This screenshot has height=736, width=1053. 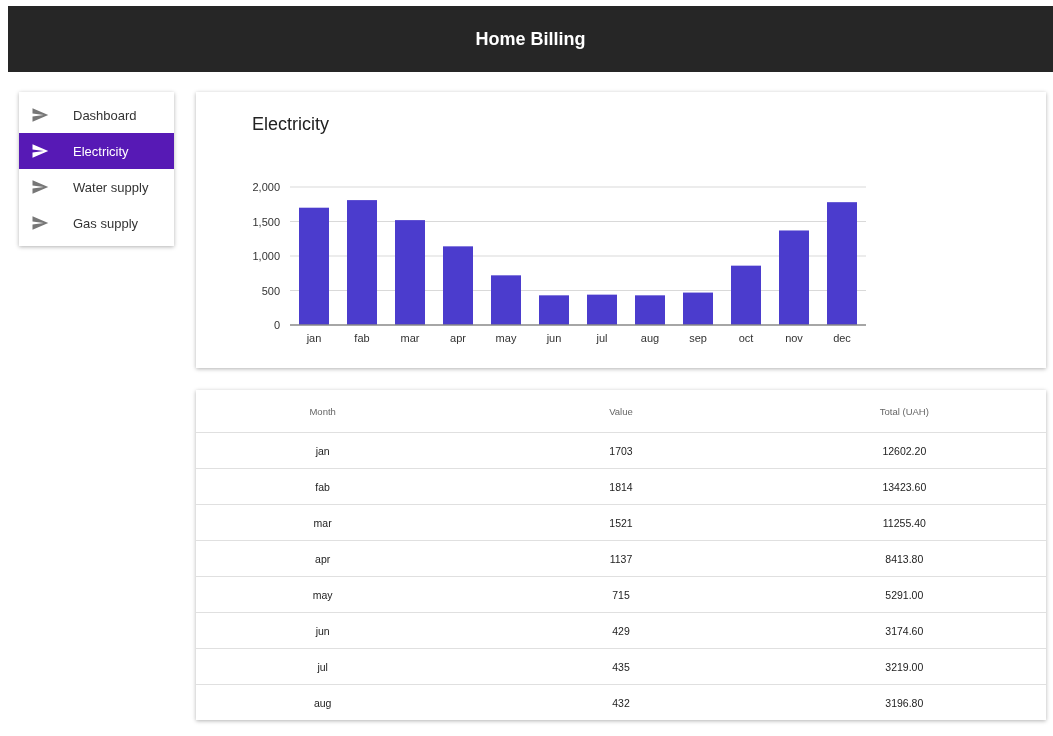 I want to click on table-cell: 1703, so click(x=621, y=450).